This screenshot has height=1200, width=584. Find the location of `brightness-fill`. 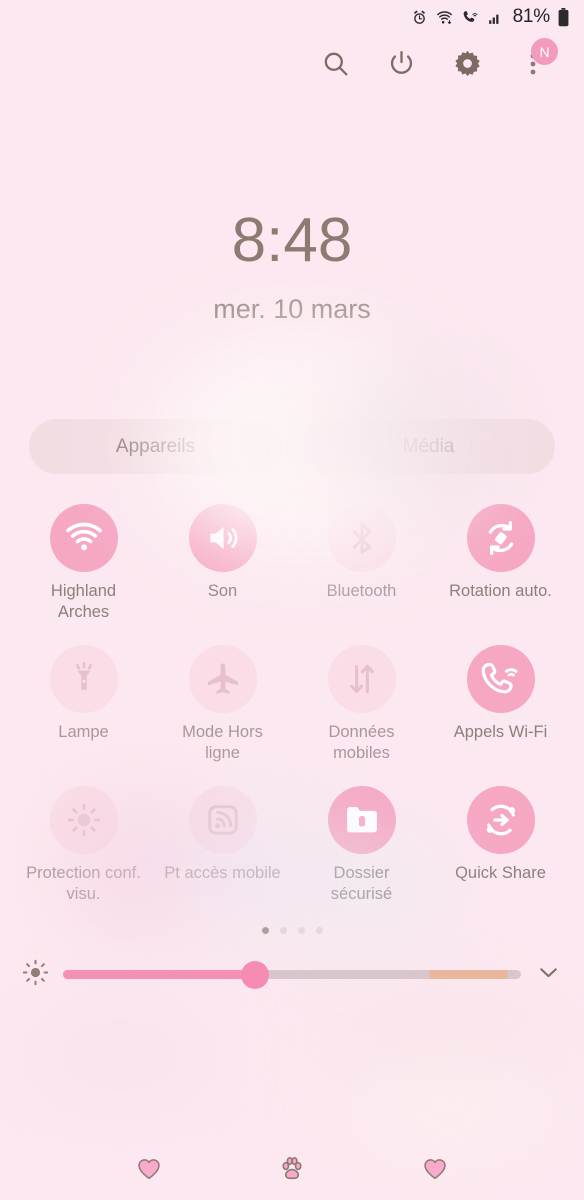

brightness-fill is located at coordinates (159, 975).